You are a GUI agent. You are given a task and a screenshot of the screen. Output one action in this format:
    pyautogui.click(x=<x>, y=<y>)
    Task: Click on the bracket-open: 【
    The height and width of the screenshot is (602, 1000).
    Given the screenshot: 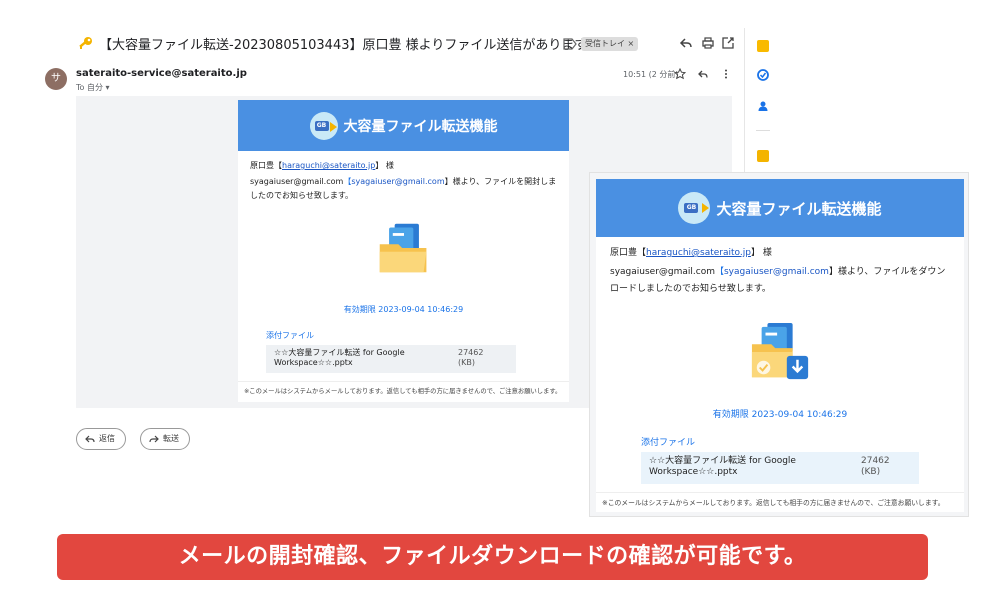 What is the action you would take?
    pyautogui.click(x=719, y=272)
    